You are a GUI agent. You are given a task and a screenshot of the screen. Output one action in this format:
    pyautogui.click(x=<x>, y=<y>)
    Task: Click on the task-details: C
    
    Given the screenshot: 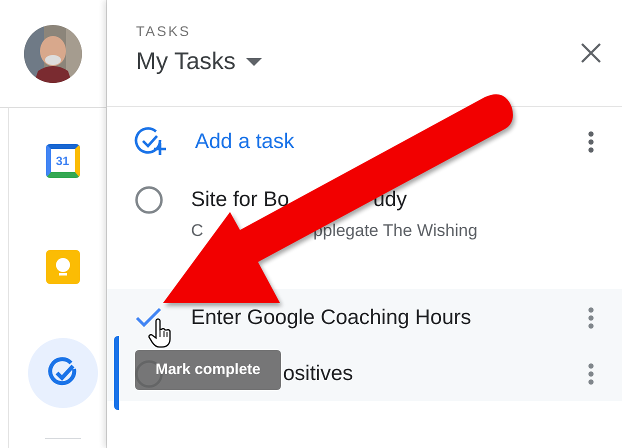 What is the action you would take?
    pyautogui.click(x=197, y=231)
    